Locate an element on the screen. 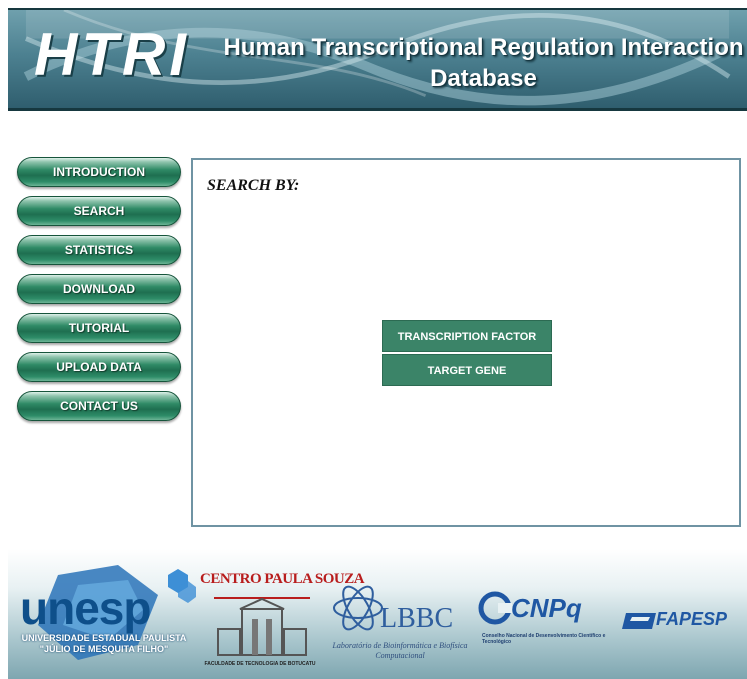 This screenshot has height=679, width=747. target-gene-button: TARGET GENE is located at coordinates (467, 370).